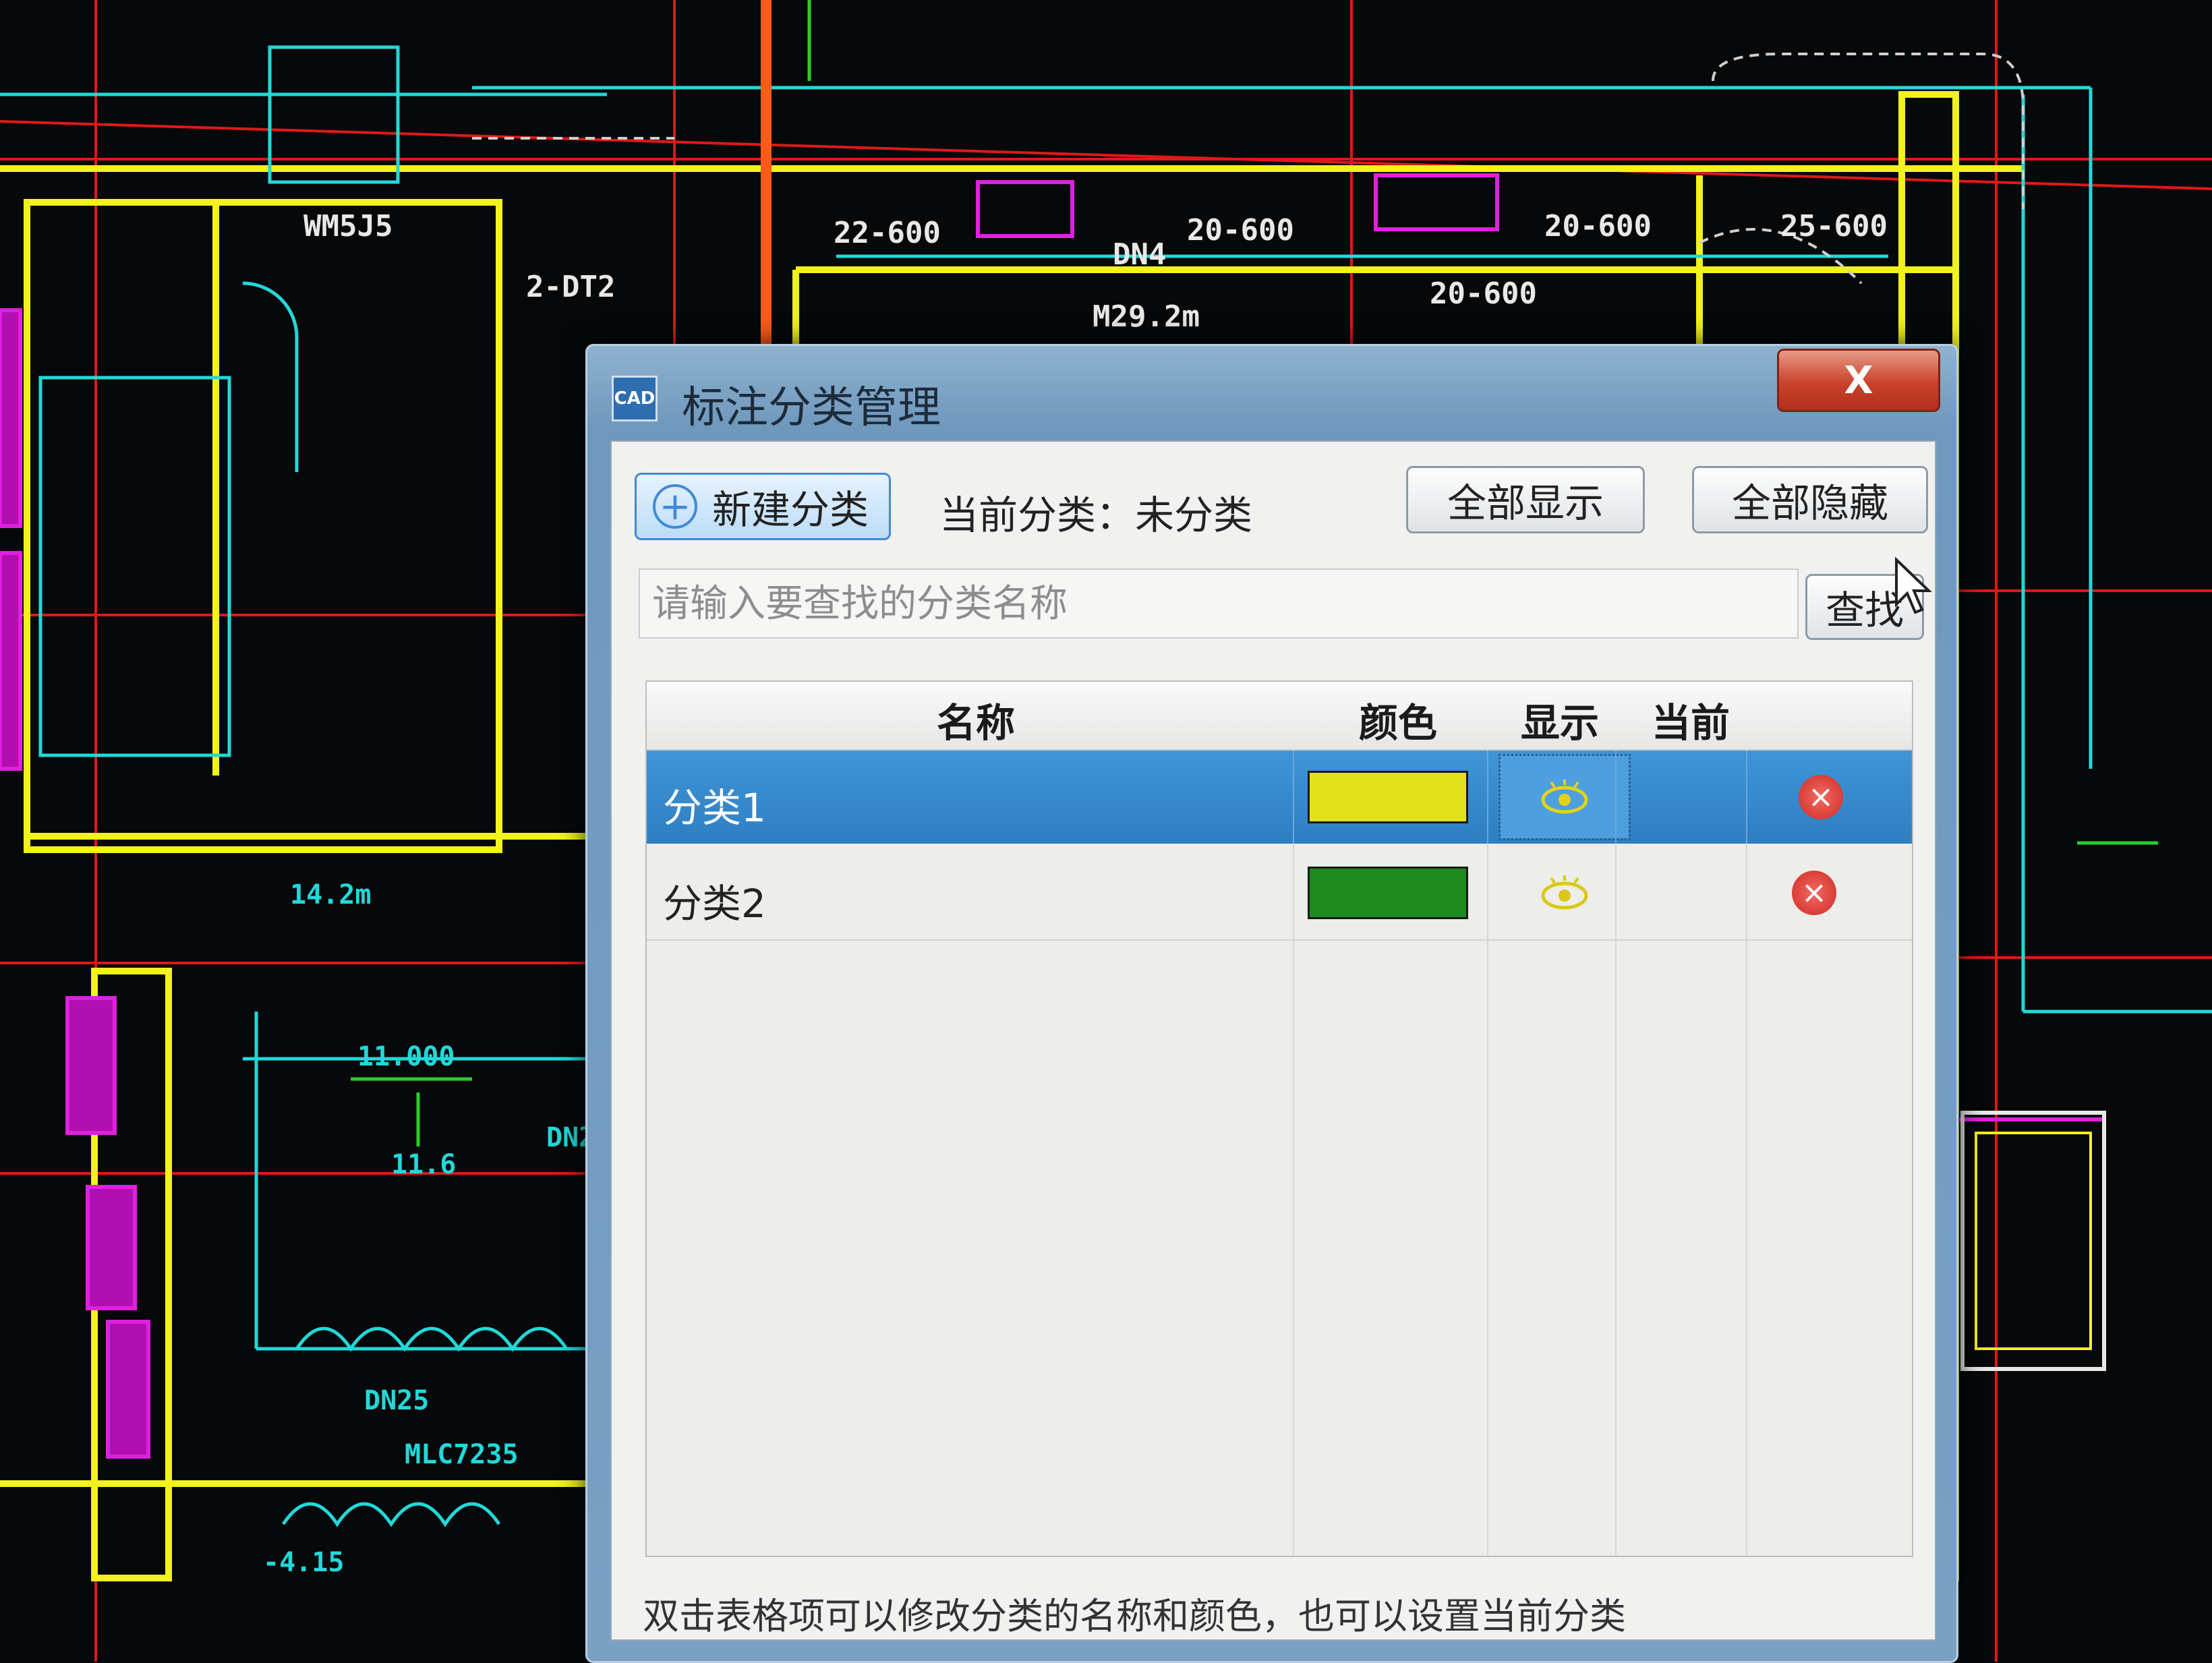 This screenshot has height=1663, width=2212. Describe the element at coordinates (976, 719) in the screenshot. I see `header-name: 名称` at that location.